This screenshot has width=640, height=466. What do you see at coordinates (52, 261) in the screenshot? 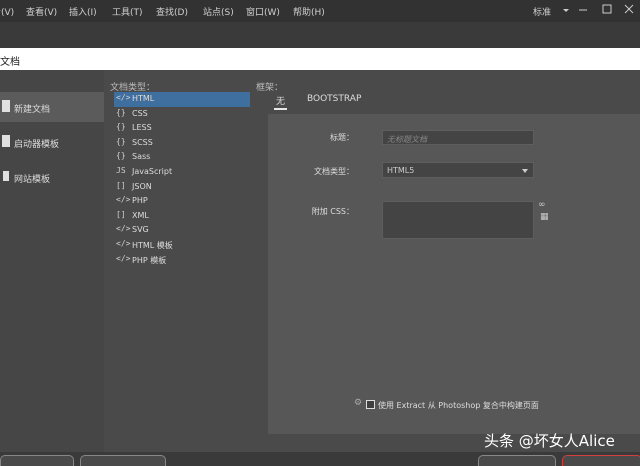
I see `category-column: 新建文档 启动器模板 网站模板` at bounding box center [52, 261].